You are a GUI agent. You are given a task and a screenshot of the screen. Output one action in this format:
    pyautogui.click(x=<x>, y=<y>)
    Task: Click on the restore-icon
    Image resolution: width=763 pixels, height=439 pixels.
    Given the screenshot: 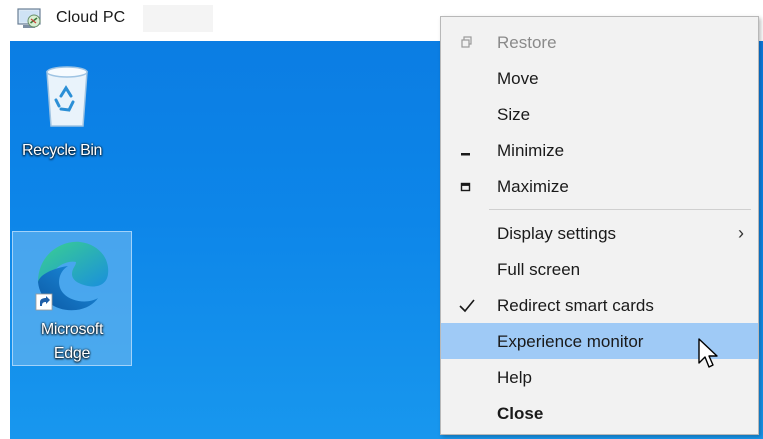 What is the action you would take?
    pyautogui.click(x=466, y=42)
    